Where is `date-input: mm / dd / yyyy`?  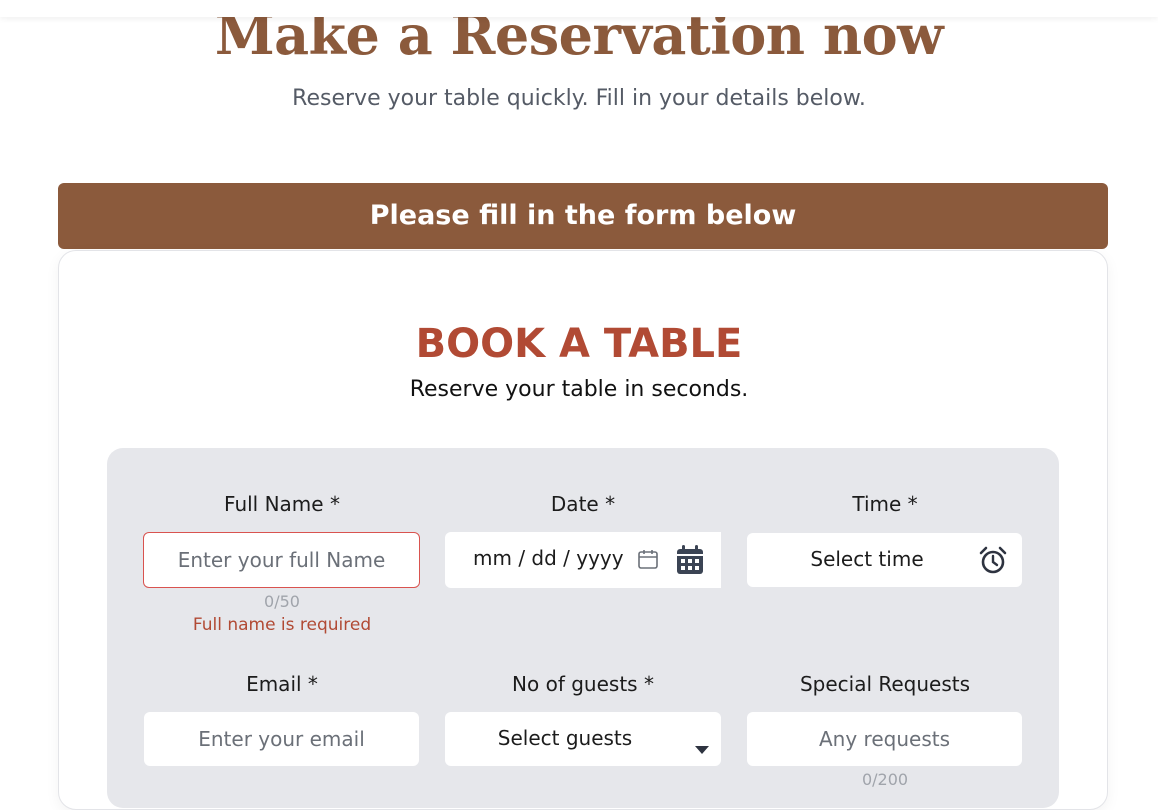
date-input: mm / dd / yyyy is located at coordinates (583, 560).